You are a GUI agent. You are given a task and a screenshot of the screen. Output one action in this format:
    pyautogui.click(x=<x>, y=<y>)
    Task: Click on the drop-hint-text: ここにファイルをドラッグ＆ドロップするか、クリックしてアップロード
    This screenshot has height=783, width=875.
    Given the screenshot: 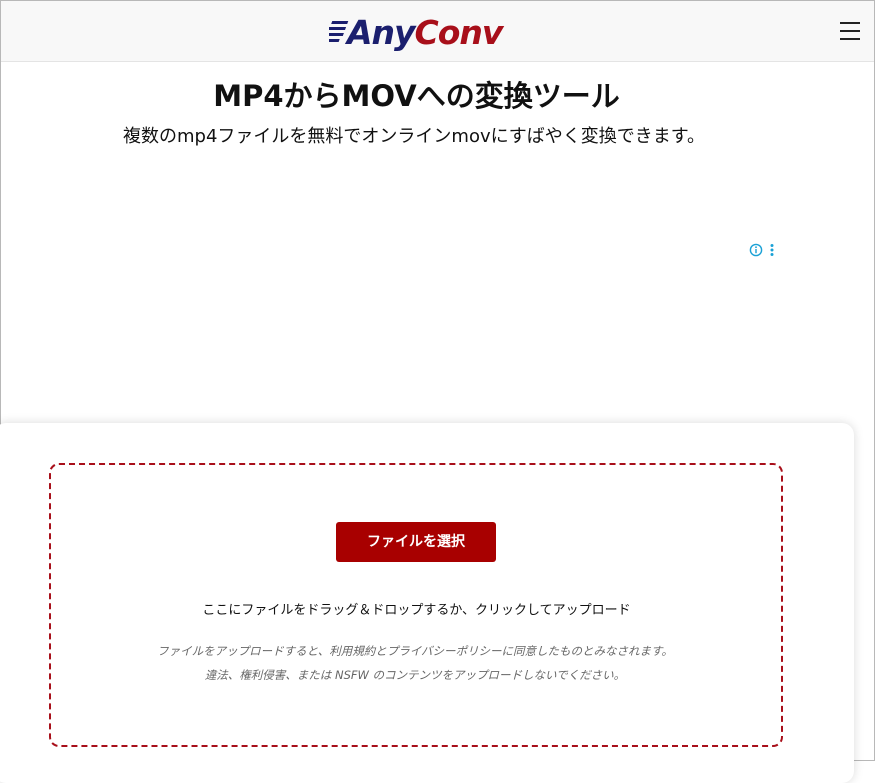 What is the action you would take?
    pyautogui.click(x=416, y=610)
    